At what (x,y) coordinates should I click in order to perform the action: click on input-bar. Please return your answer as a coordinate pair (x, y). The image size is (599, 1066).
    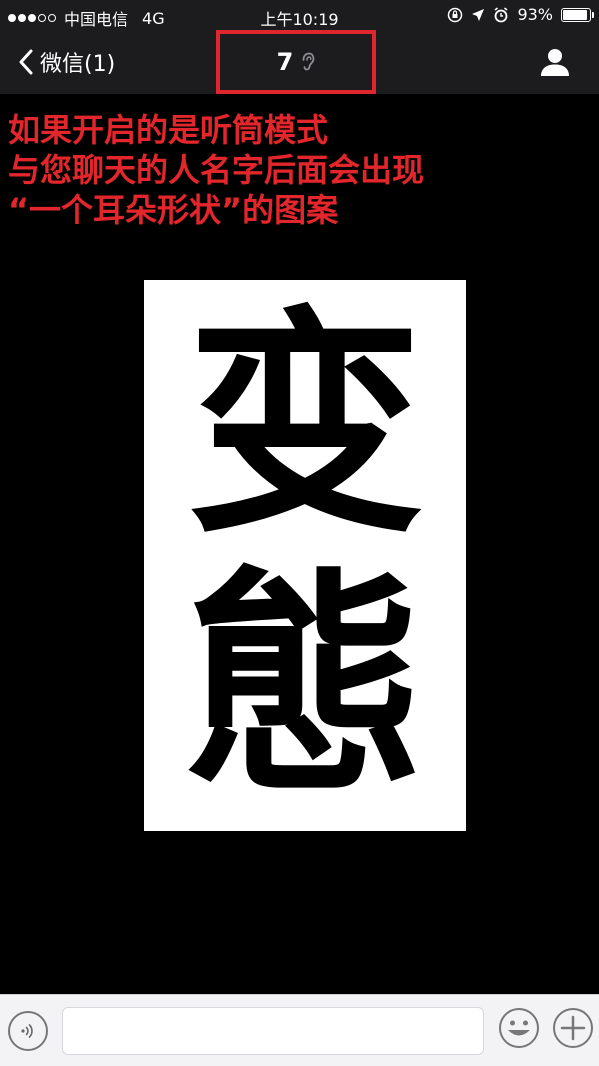
    Looking at the image, I should click on (299, 1030).